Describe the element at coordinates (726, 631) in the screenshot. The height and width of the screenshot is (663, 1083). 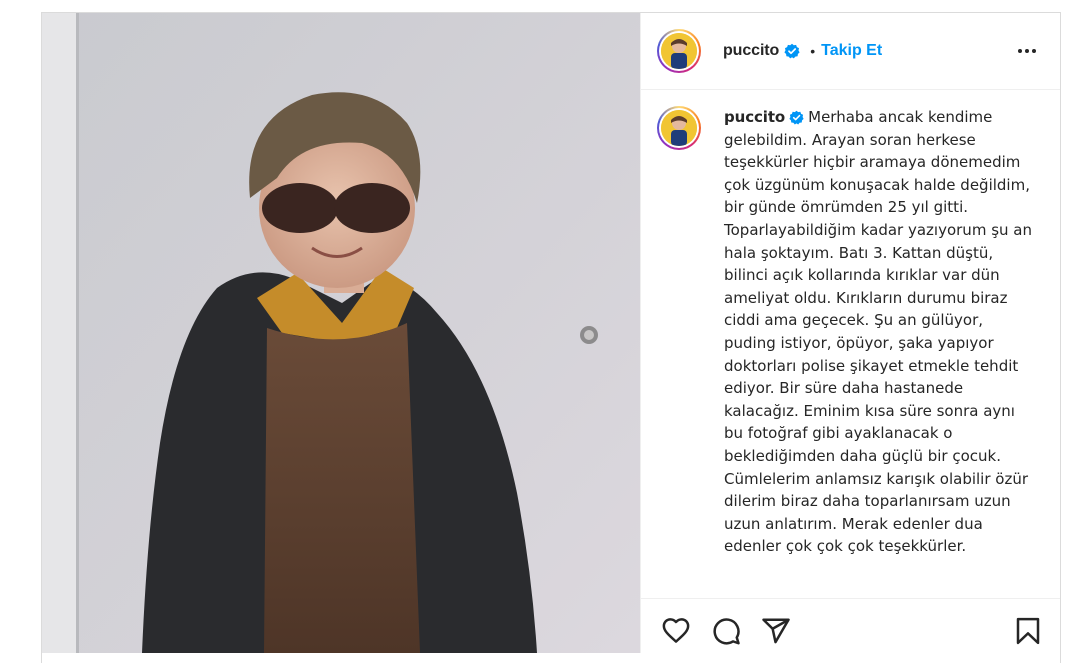
I see `comment-icon` at that location.